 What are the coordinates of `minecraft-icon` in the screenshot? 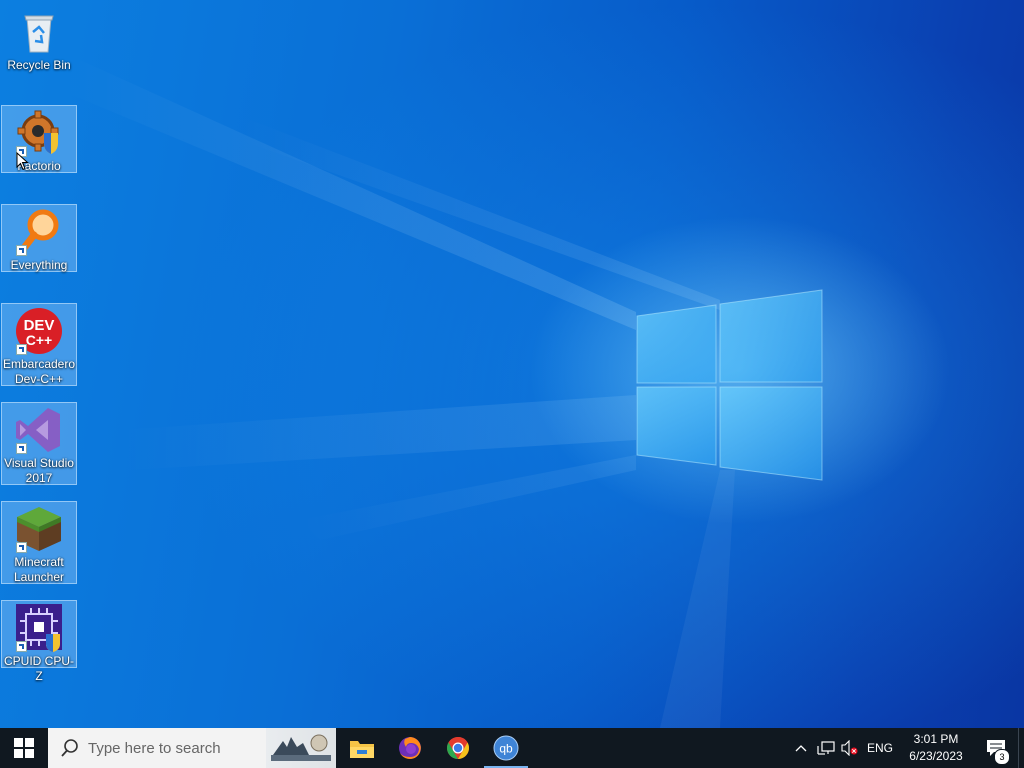 It's located at (39, 529).